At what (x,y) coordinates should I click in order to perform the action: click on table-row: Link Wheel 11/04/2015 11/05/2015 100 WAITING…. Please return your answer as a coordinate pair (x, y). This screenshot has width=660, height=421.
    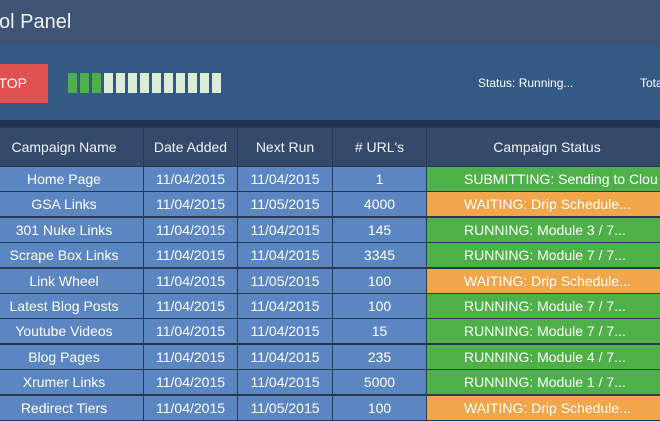
    Looking at the image, I should click on (330, 280).